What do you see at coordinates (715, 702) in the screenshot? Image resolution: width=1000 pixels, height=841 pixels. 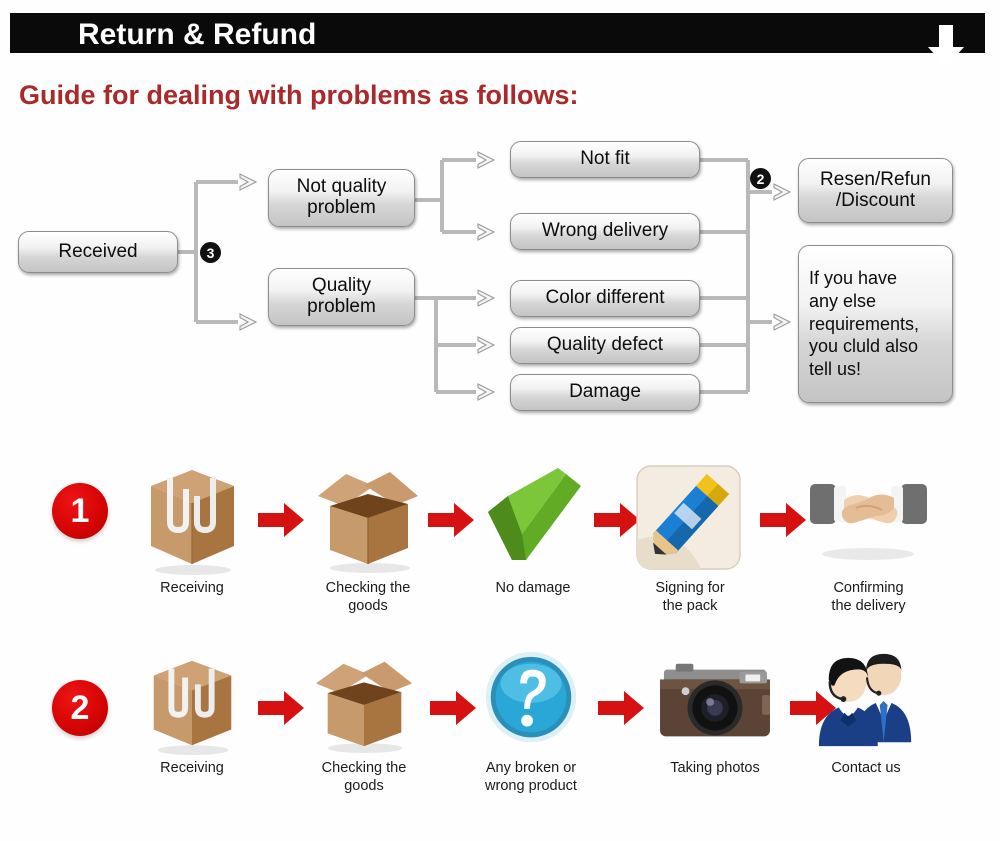 I see `camera-icon` at bounding box center [715, 702].